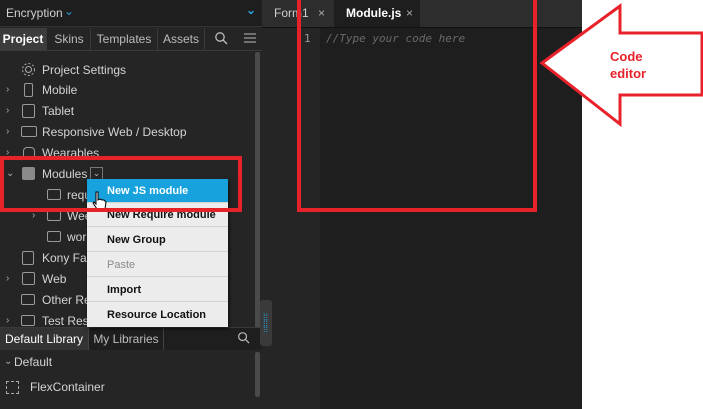  I want to click on callout-label: Code editor, so click(628, 65).